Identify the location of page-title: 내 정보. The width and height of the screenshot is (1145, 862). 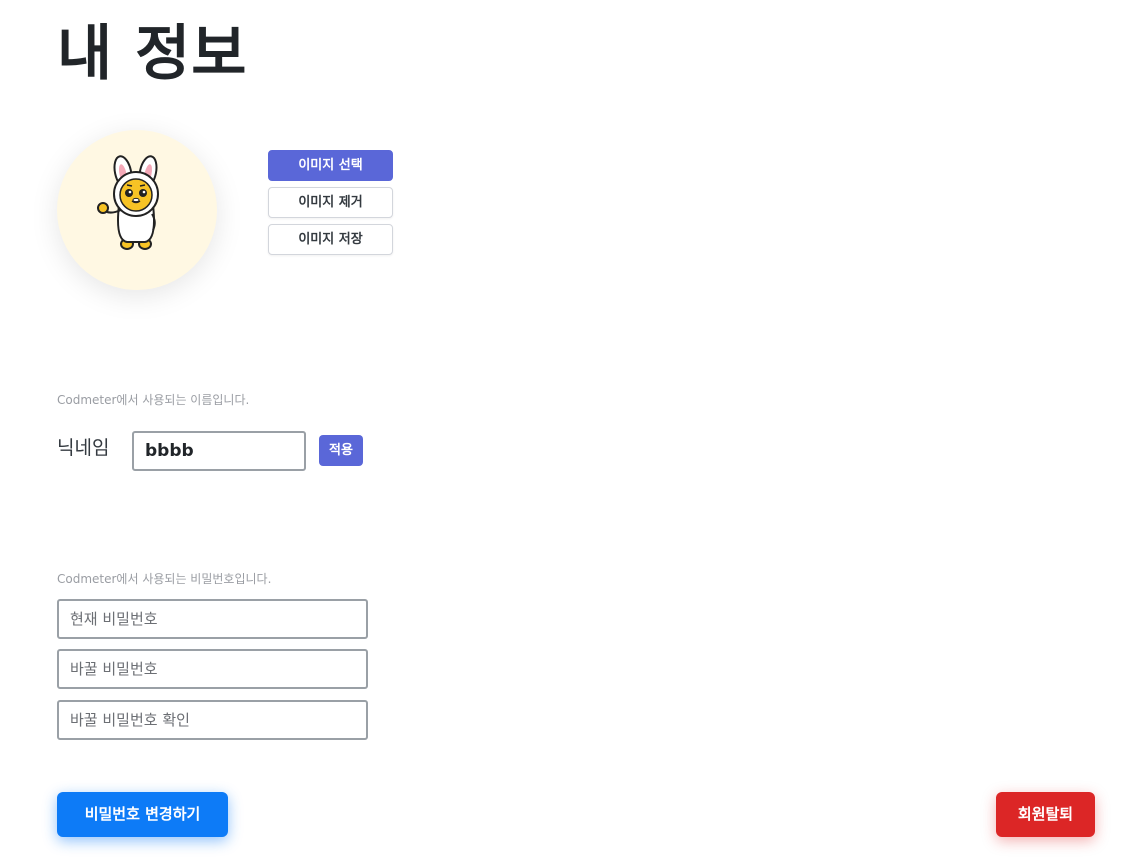
(152, 54).